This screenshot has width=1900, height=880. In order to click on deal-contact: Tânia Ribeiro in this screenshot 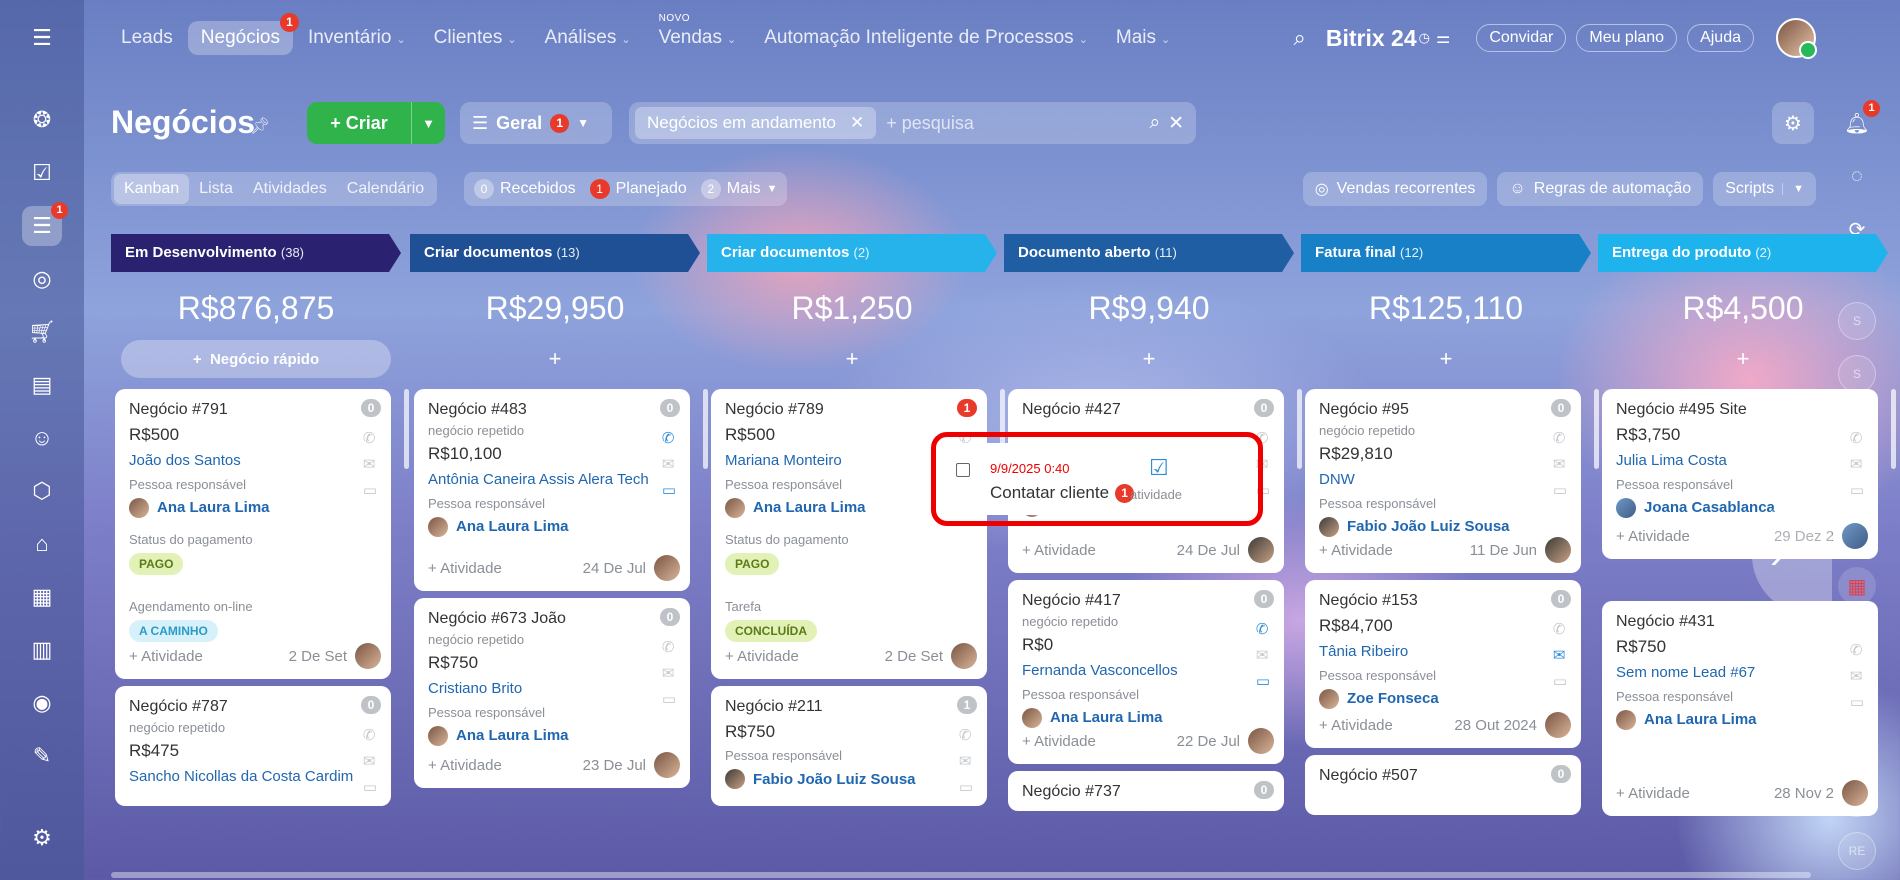, I will do `click(1443, 652)`.